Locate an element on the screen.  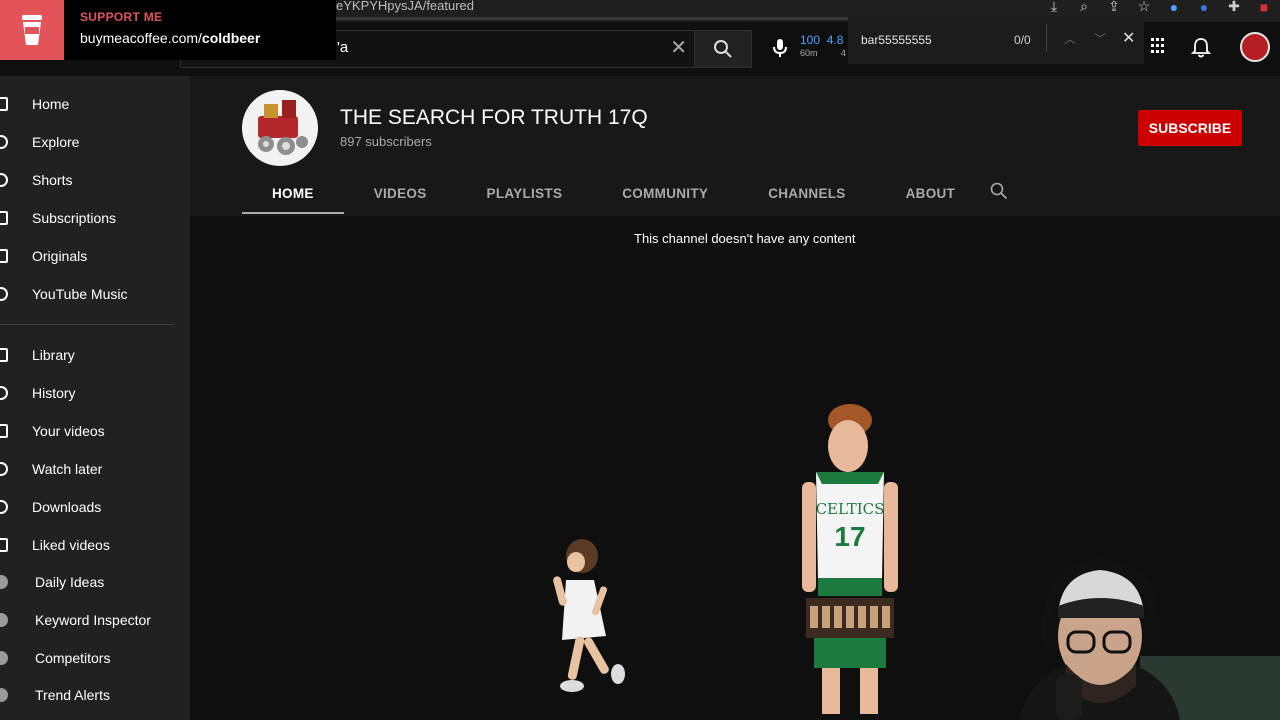
your-videos-icon is located at coordinates (4, 431).